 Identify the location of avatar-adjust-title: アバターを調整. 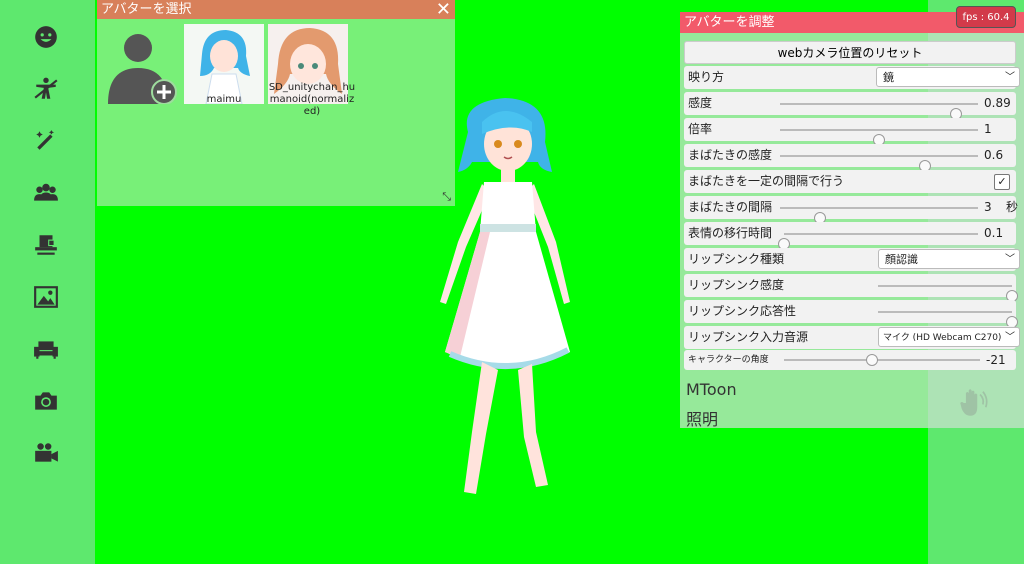
(729, 22).